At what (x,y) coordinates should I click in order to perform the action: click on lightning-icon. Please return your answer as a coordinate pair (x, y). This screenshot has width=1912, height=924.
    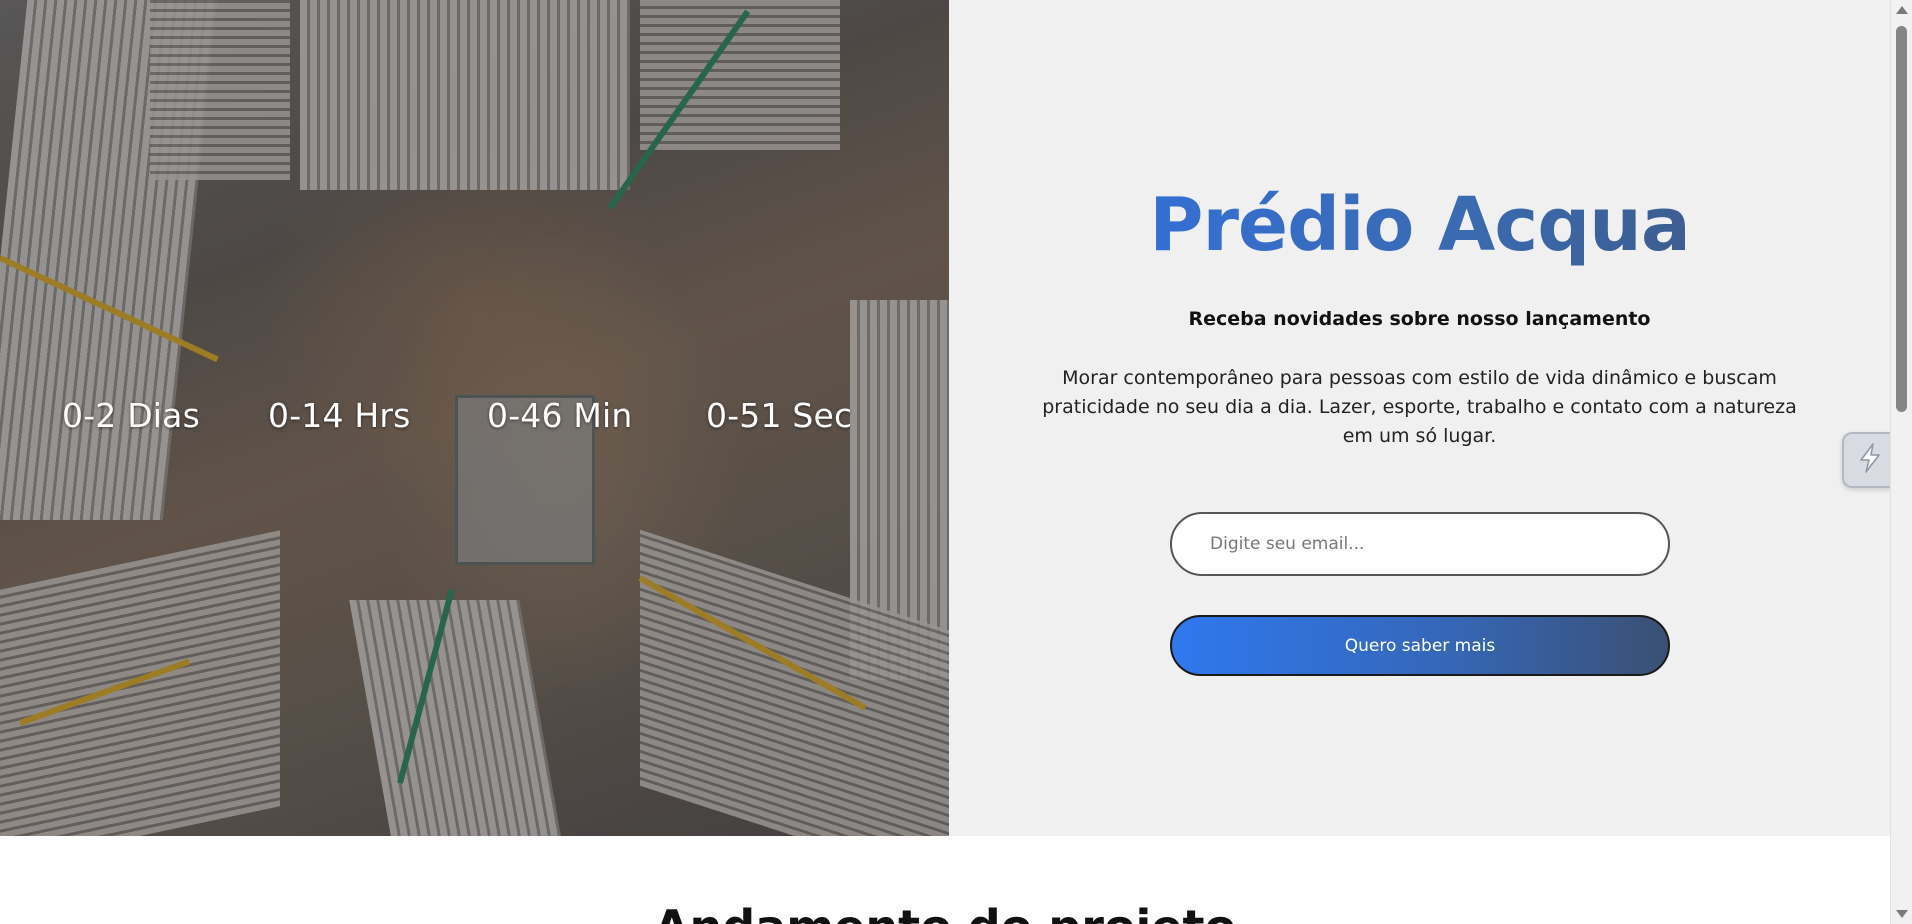
    Looking at the image, I should click on (1870, 460).